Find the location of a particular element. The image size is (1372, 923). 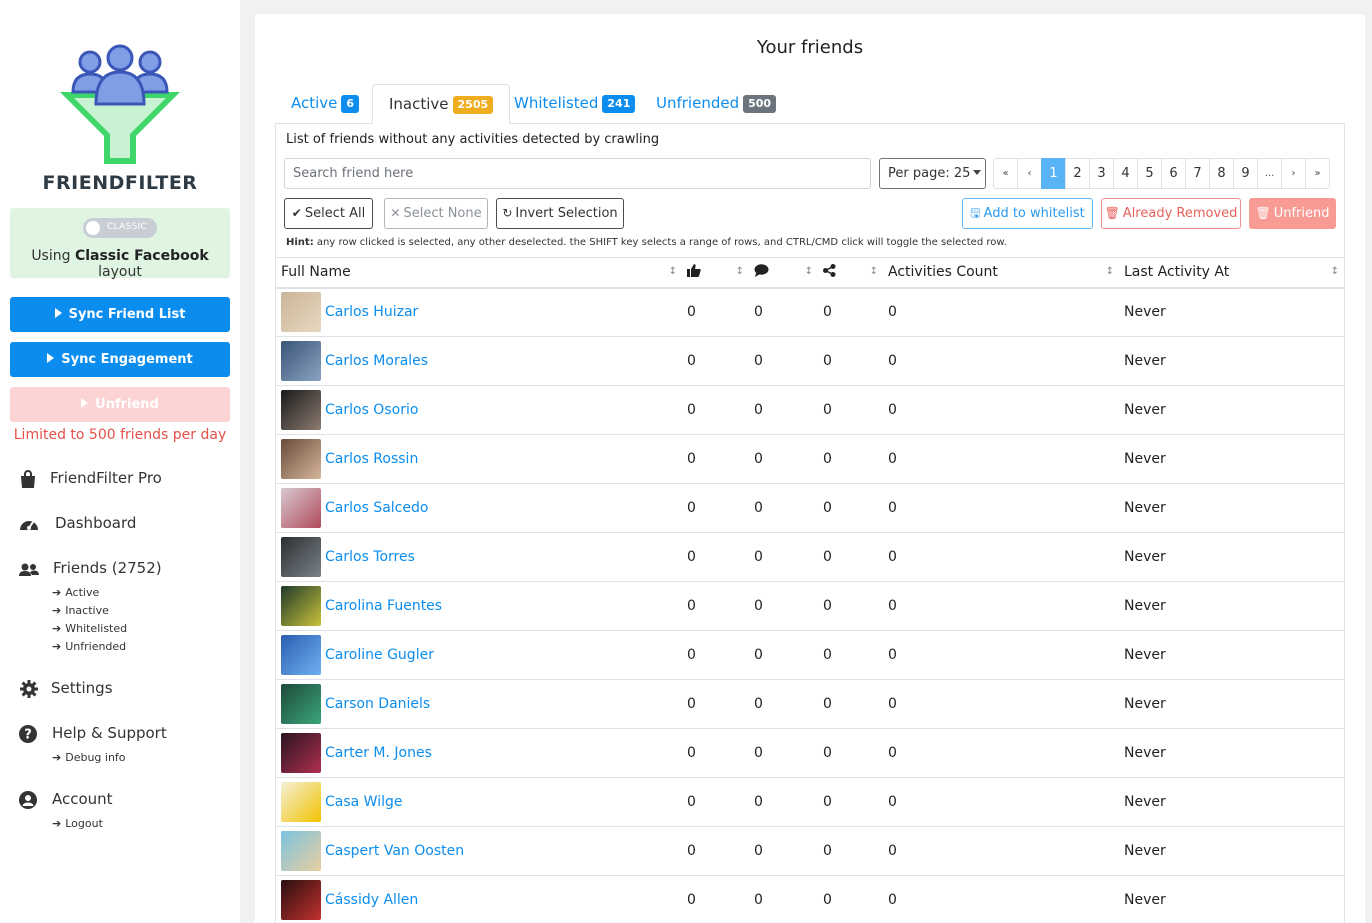

table-row: Caroline Gugler 0 0 0 0 Never is located at coordinates (810, 655).